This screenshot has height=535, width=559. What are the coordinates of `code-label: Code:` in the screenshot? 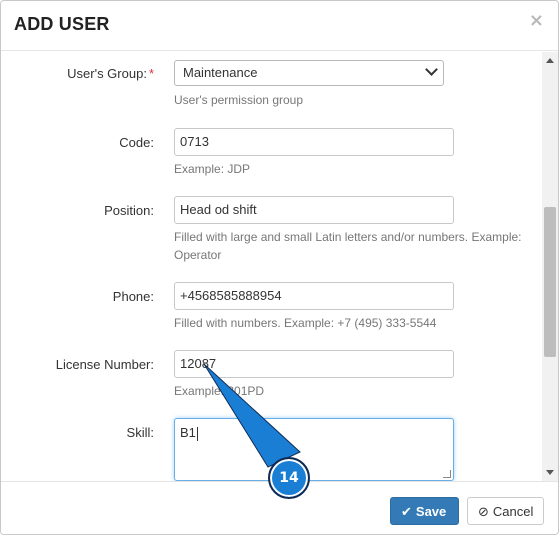 It's located at (136, 142).